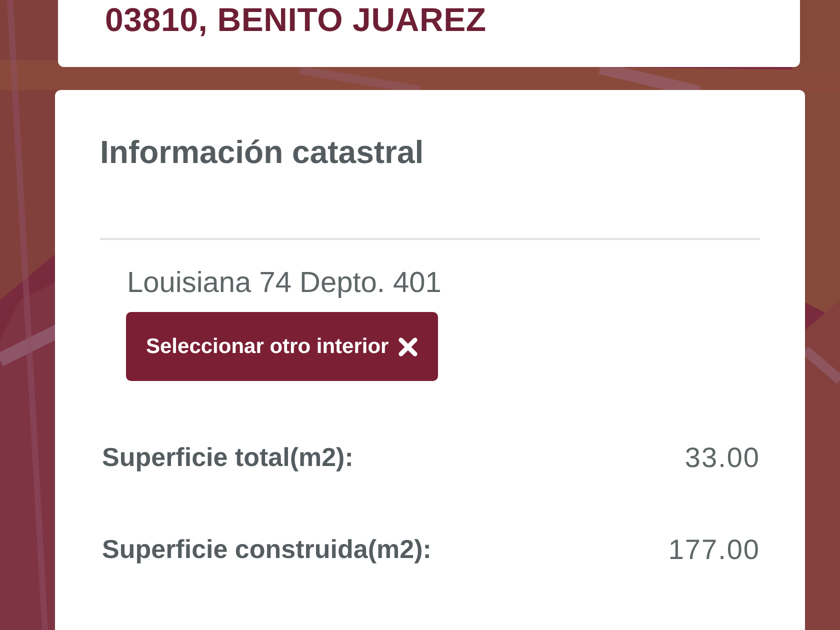 The width and height of the screenshot is (840, 630). What do you see at coordinates (282, 346) in the screenshot?
I see `select-interior-button: Seleccionar otro interior` at bounding box center [282, 346].